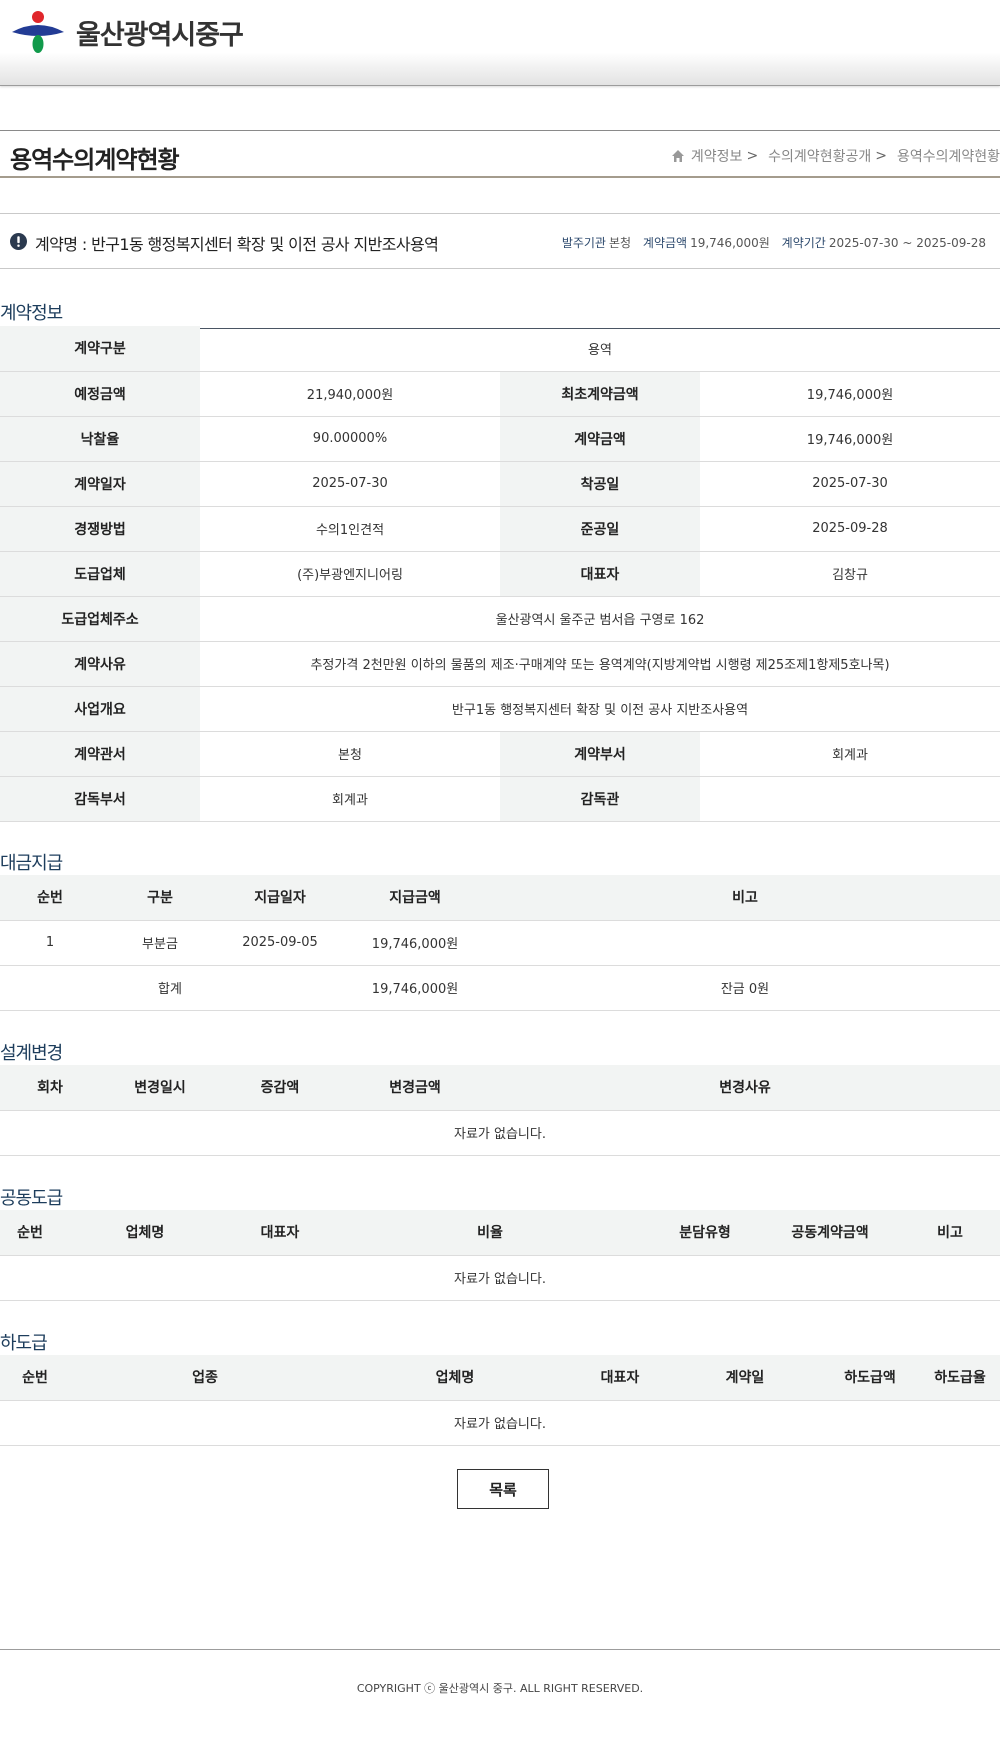 The height and width of the screenshot is (1750, 1000). Describe the element at coordinates (745, 1378) in the screenshot. I see `column-header: 계약일` at that location.